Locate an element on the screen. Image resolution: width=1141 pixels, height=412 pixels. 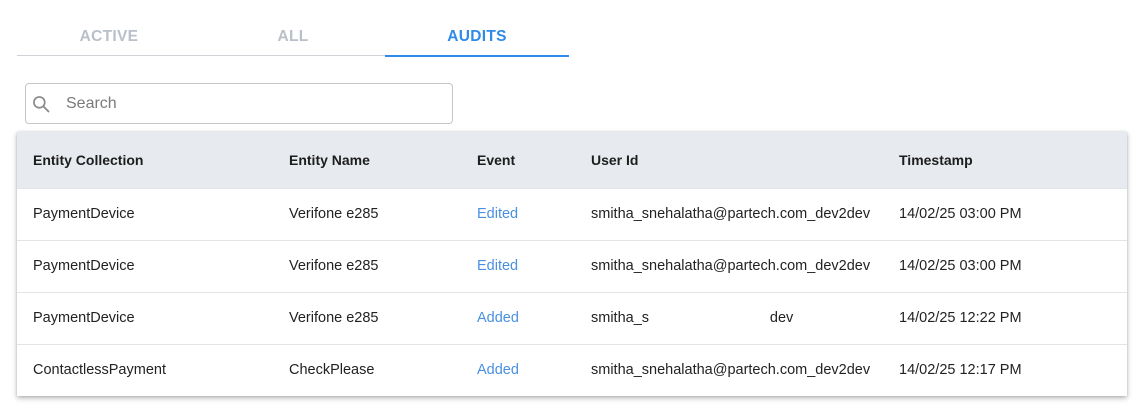
timestamp-cell: 14/02/25 12:17 PM is located at coordinates (960, 370).